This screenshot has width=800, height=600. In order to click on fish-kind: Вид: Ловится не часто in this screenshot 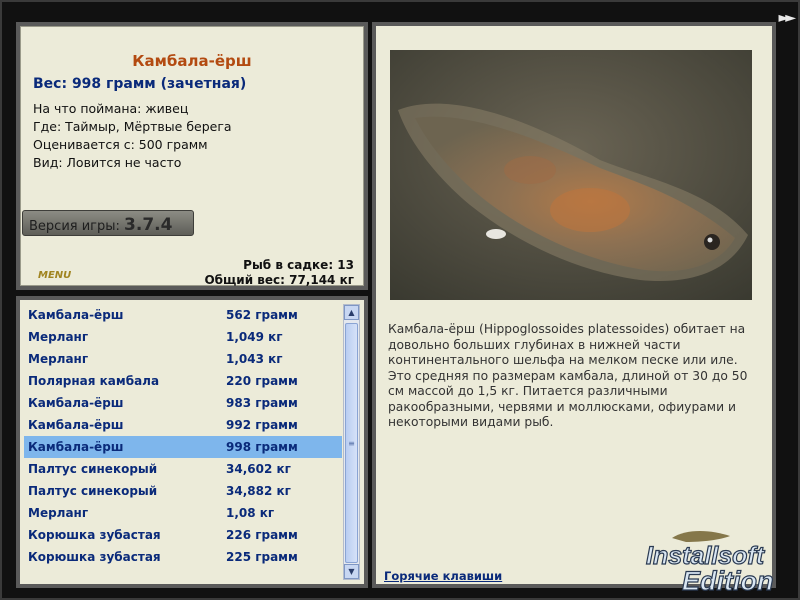, I will do `click(107, 162)`.